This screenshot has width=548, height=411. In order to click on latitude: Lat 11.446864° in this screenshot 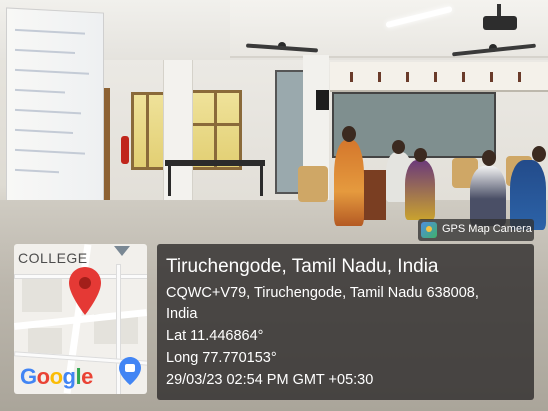, I will do `click(215, 336)`.